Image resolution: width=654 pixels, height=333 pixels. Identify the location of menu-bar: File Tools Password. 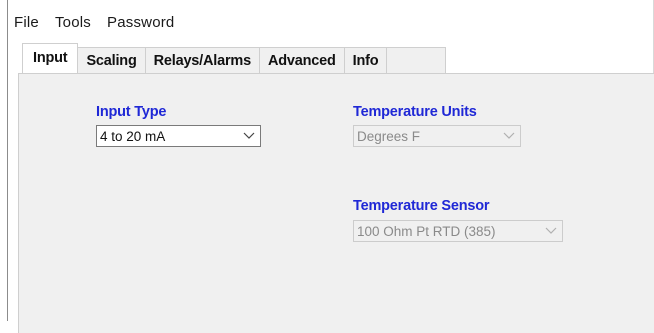
(95, 22).